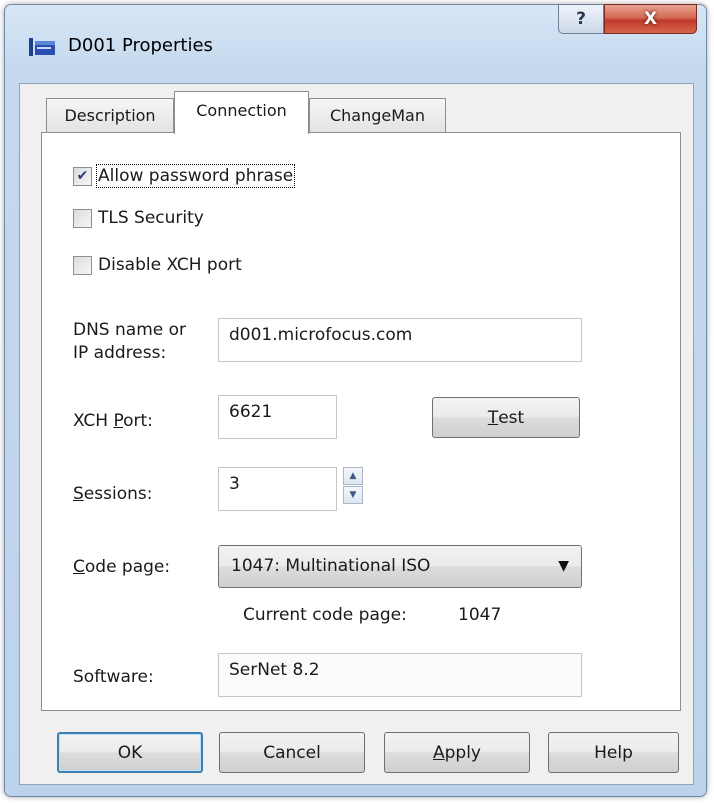  What do you see at coordinates (462, 752) in the screenshot?
I see `apply-label-rest: pply` at bounding box center [462, 752].